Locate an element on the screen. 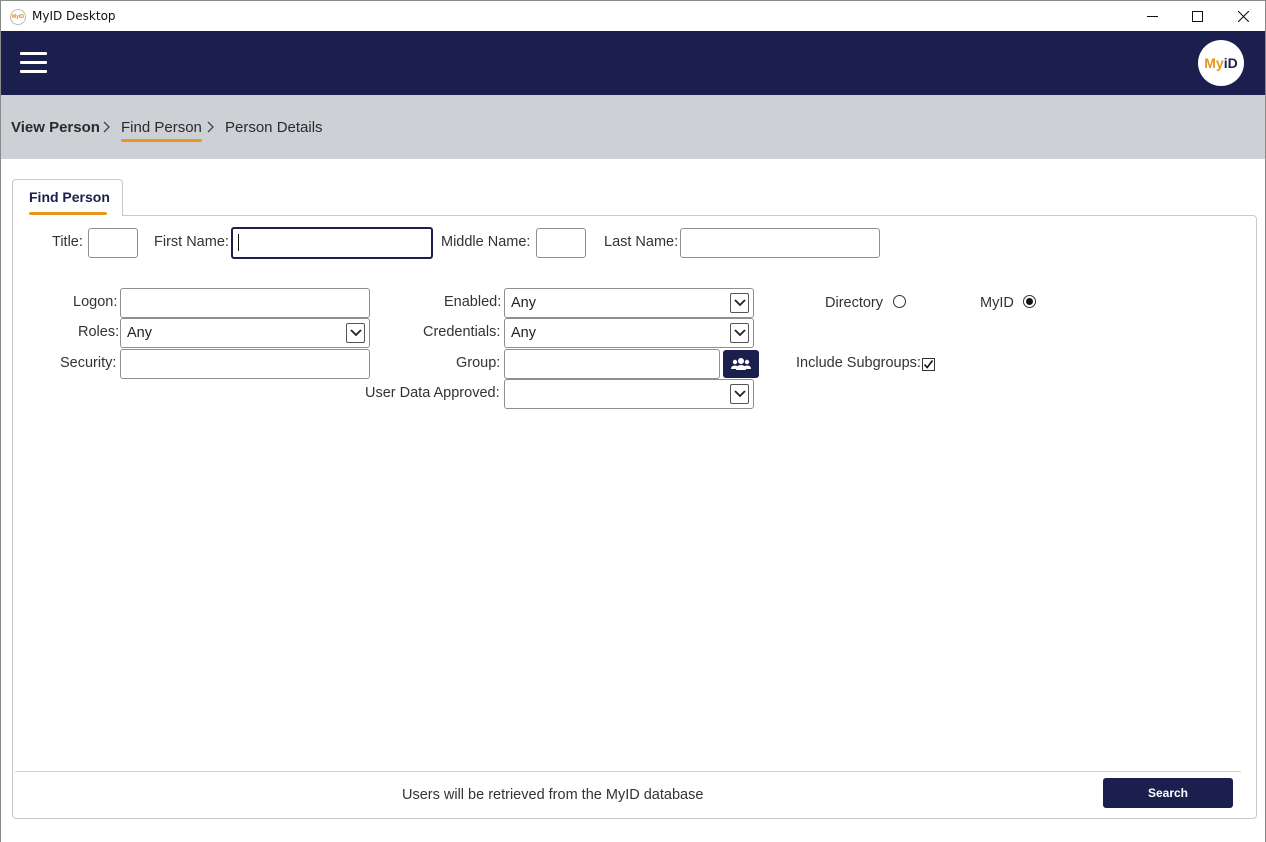 This screenshot has height=842, width=1266. window-title-bar: MyID MyID Desktop is located at coordinates (633, 15).